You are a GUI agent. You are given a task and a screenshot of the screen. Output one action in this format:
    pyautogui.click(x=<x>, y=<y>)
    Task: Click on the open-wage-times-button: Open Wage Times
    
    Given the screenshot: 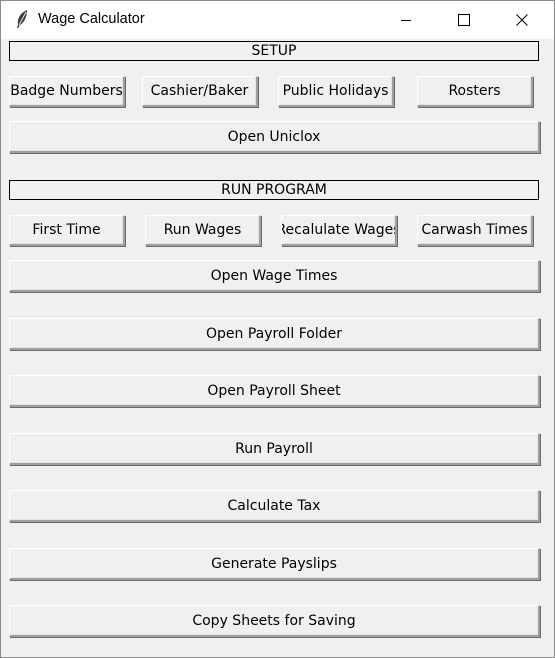 What is the action you would take?
    pyautogui.click(x=274, y=276)
    